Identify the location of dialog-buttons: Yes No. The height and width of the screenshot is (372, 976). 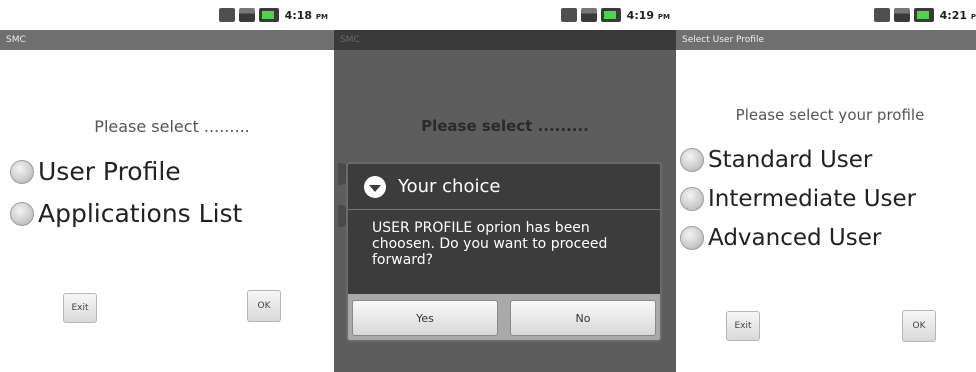
(504, 317).